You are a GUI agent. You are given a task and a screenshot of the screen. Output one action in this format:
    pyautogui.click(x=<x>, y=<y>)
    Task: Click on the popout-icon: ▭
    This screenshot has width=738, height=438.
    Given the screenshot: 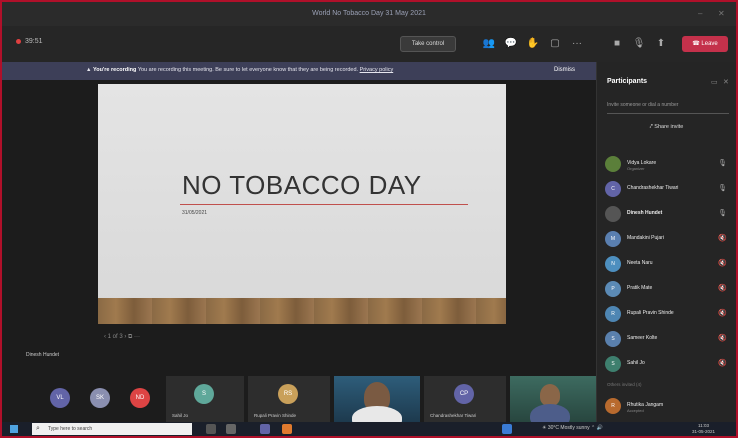 What is the action you would take?
    pyautogui.click(x=714, y=82)
    